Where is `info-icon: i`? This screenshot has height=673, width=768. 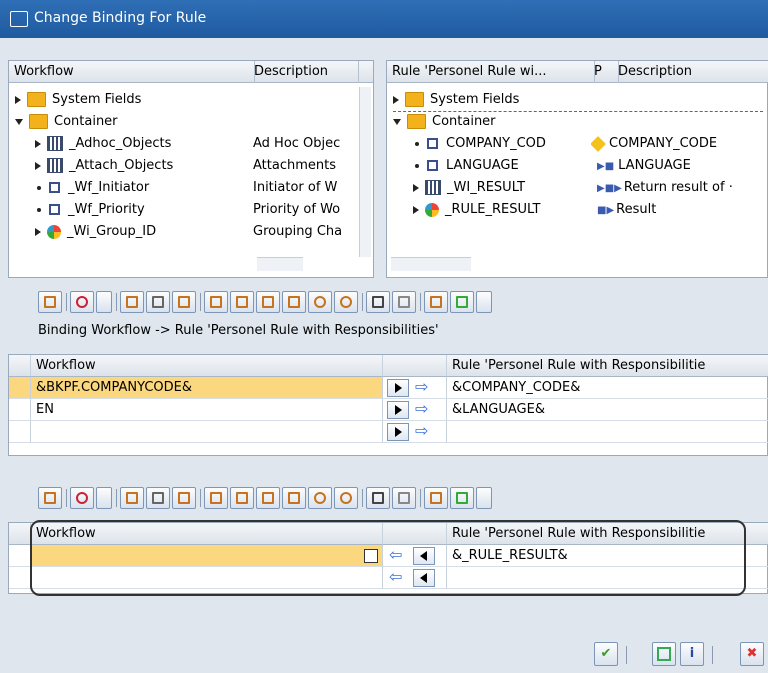
info-icon: i is located at coordinates (692, 654).